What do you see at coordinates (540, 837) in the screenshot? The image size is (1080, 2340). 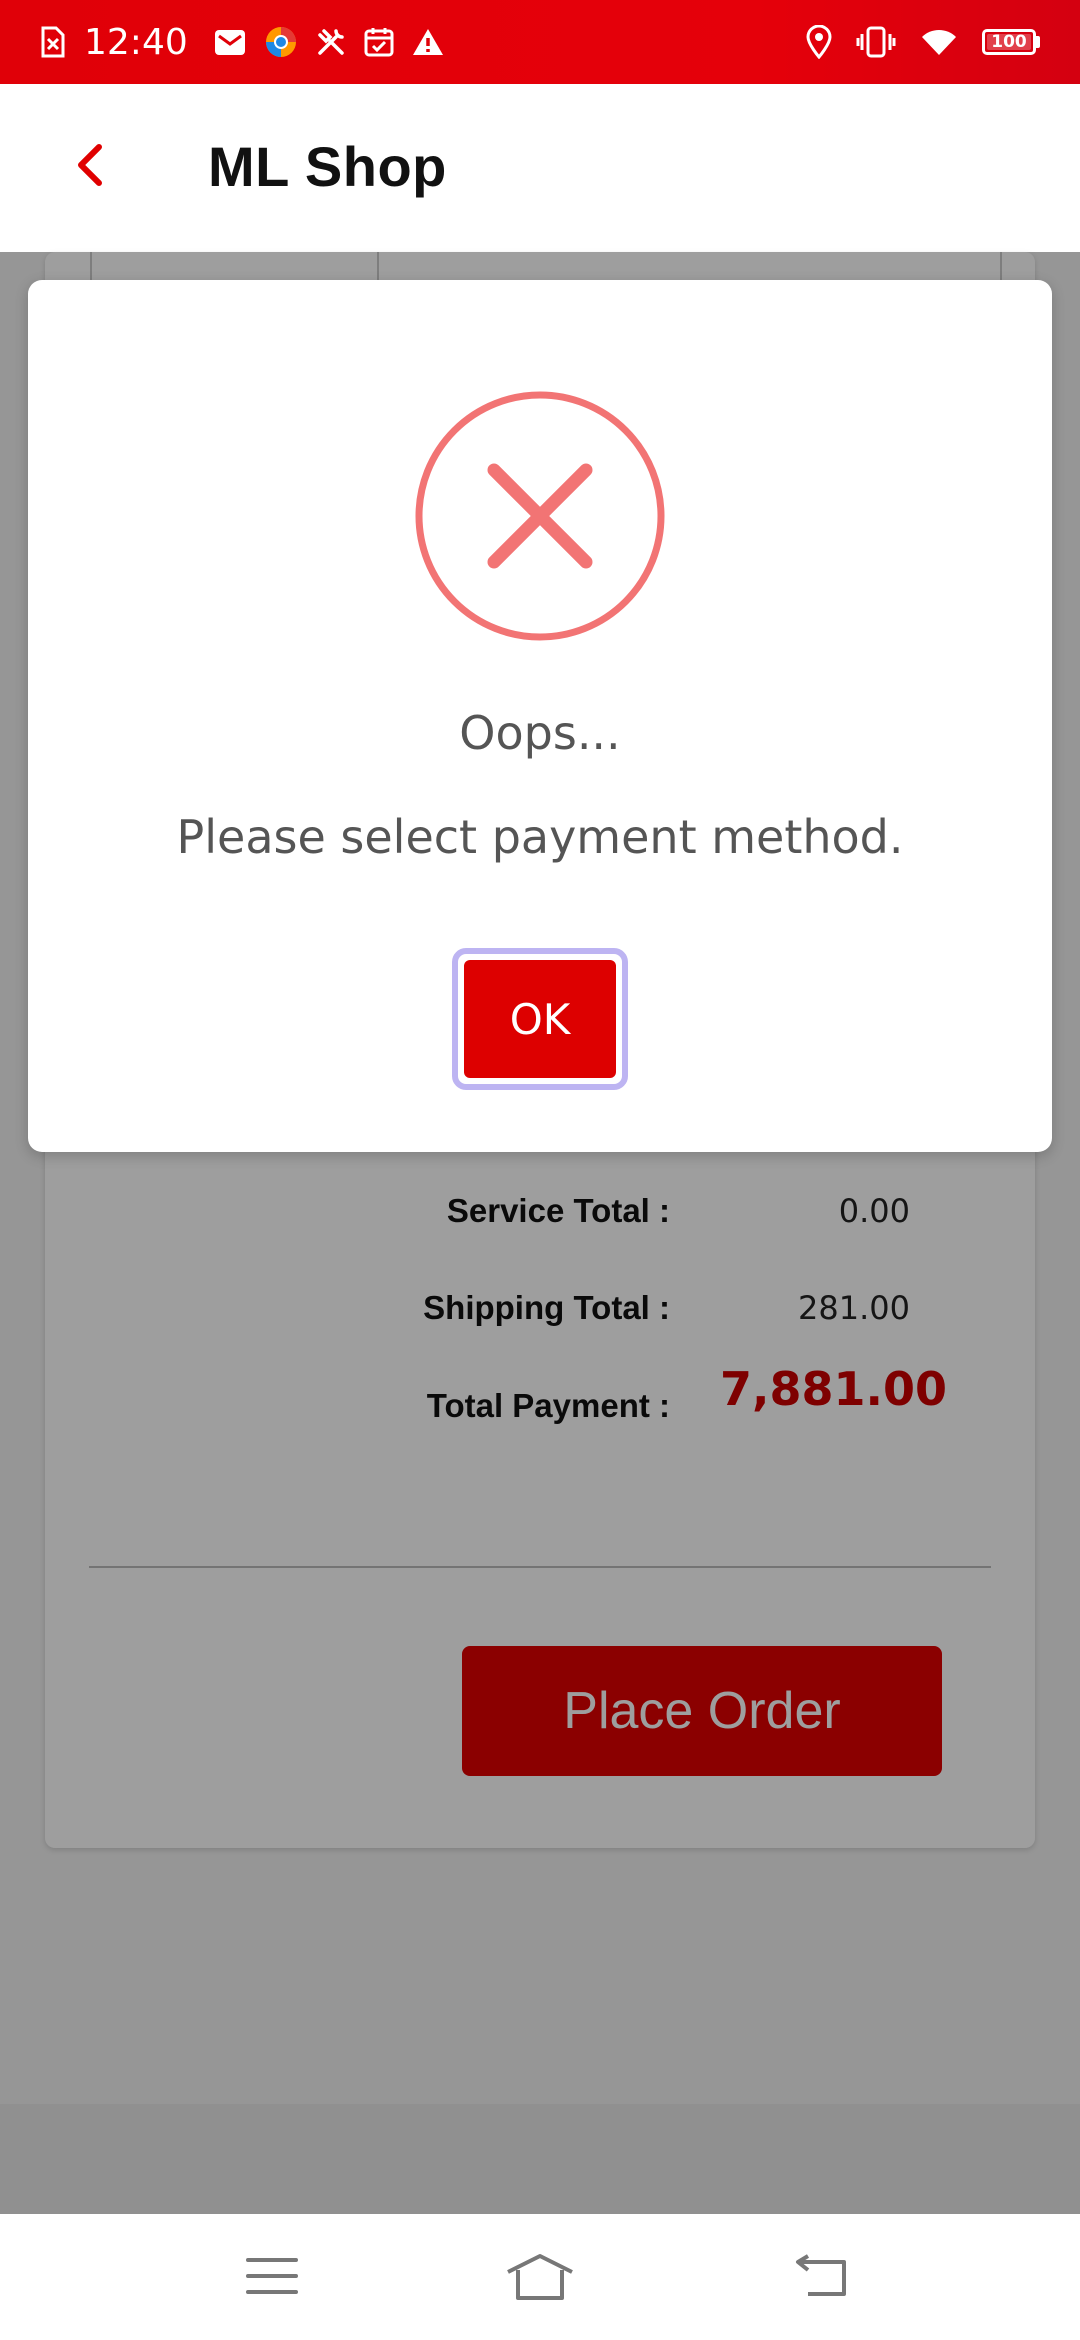 I see `dialog-message: Please select payment method.` at bounding box center [540, 837].